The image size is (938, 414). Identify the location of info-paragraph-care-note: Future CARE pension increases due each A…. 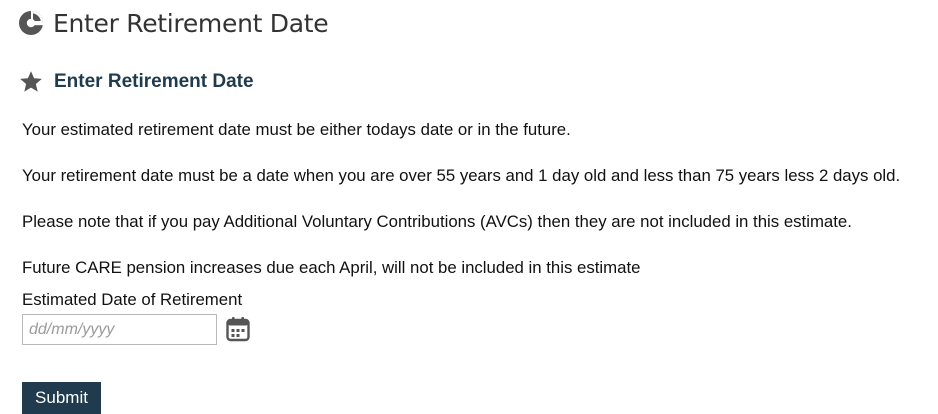
(331, 267).